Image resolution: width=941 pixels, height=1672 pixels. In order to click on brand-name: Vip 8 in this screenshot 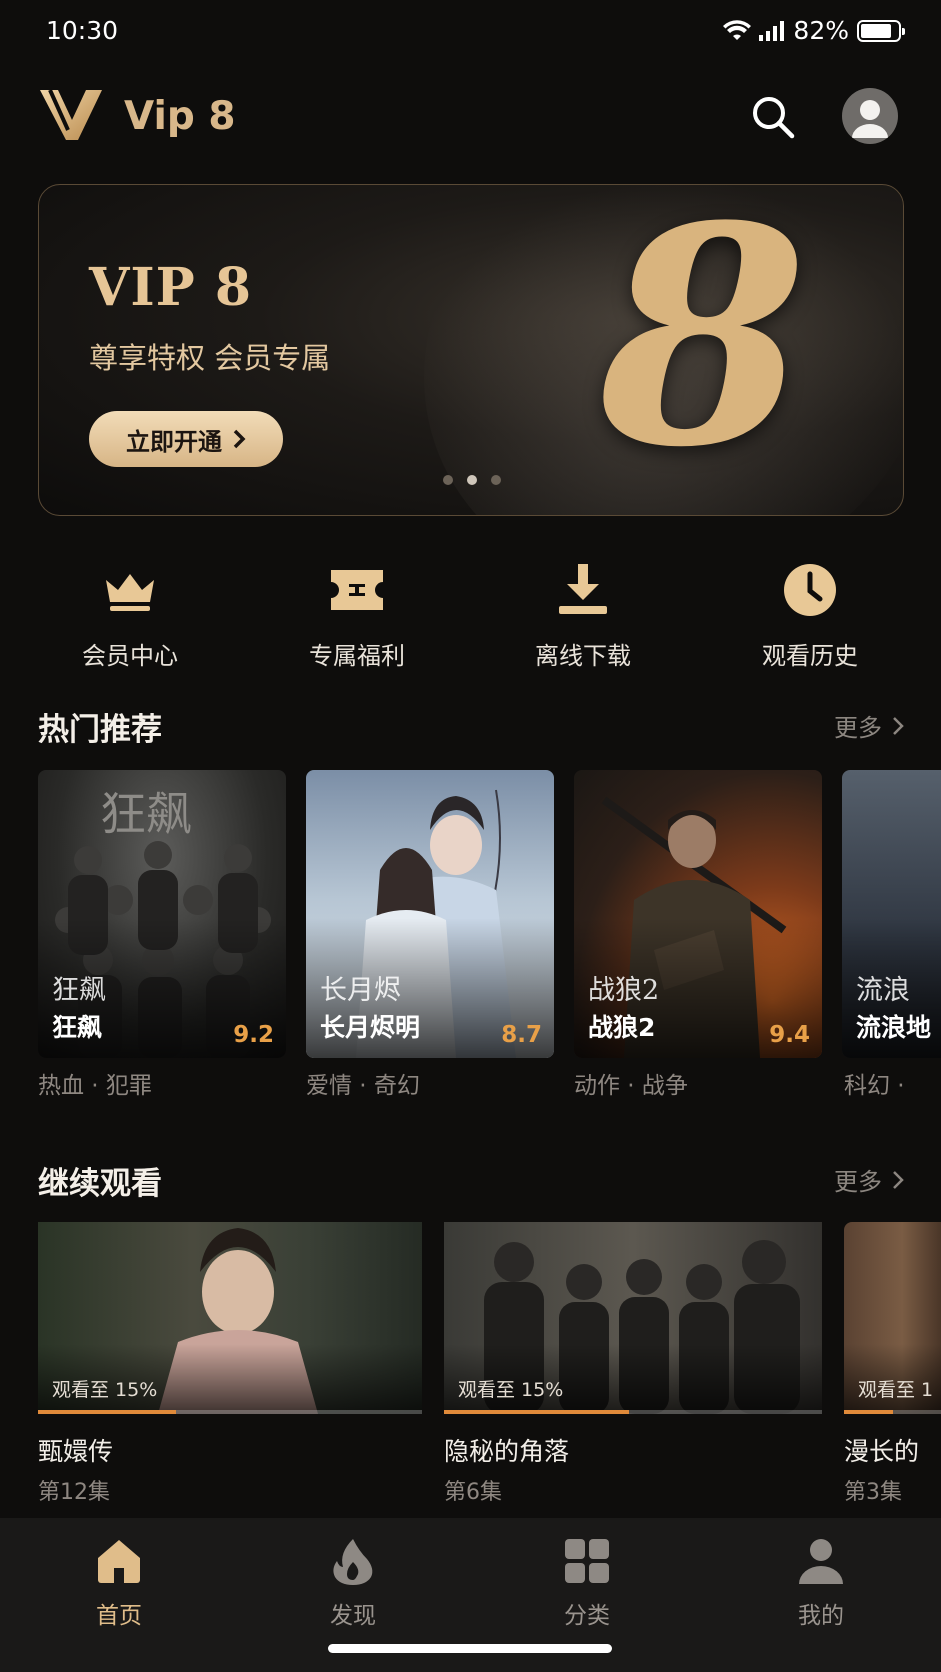, I will do `click(180, 116)`.